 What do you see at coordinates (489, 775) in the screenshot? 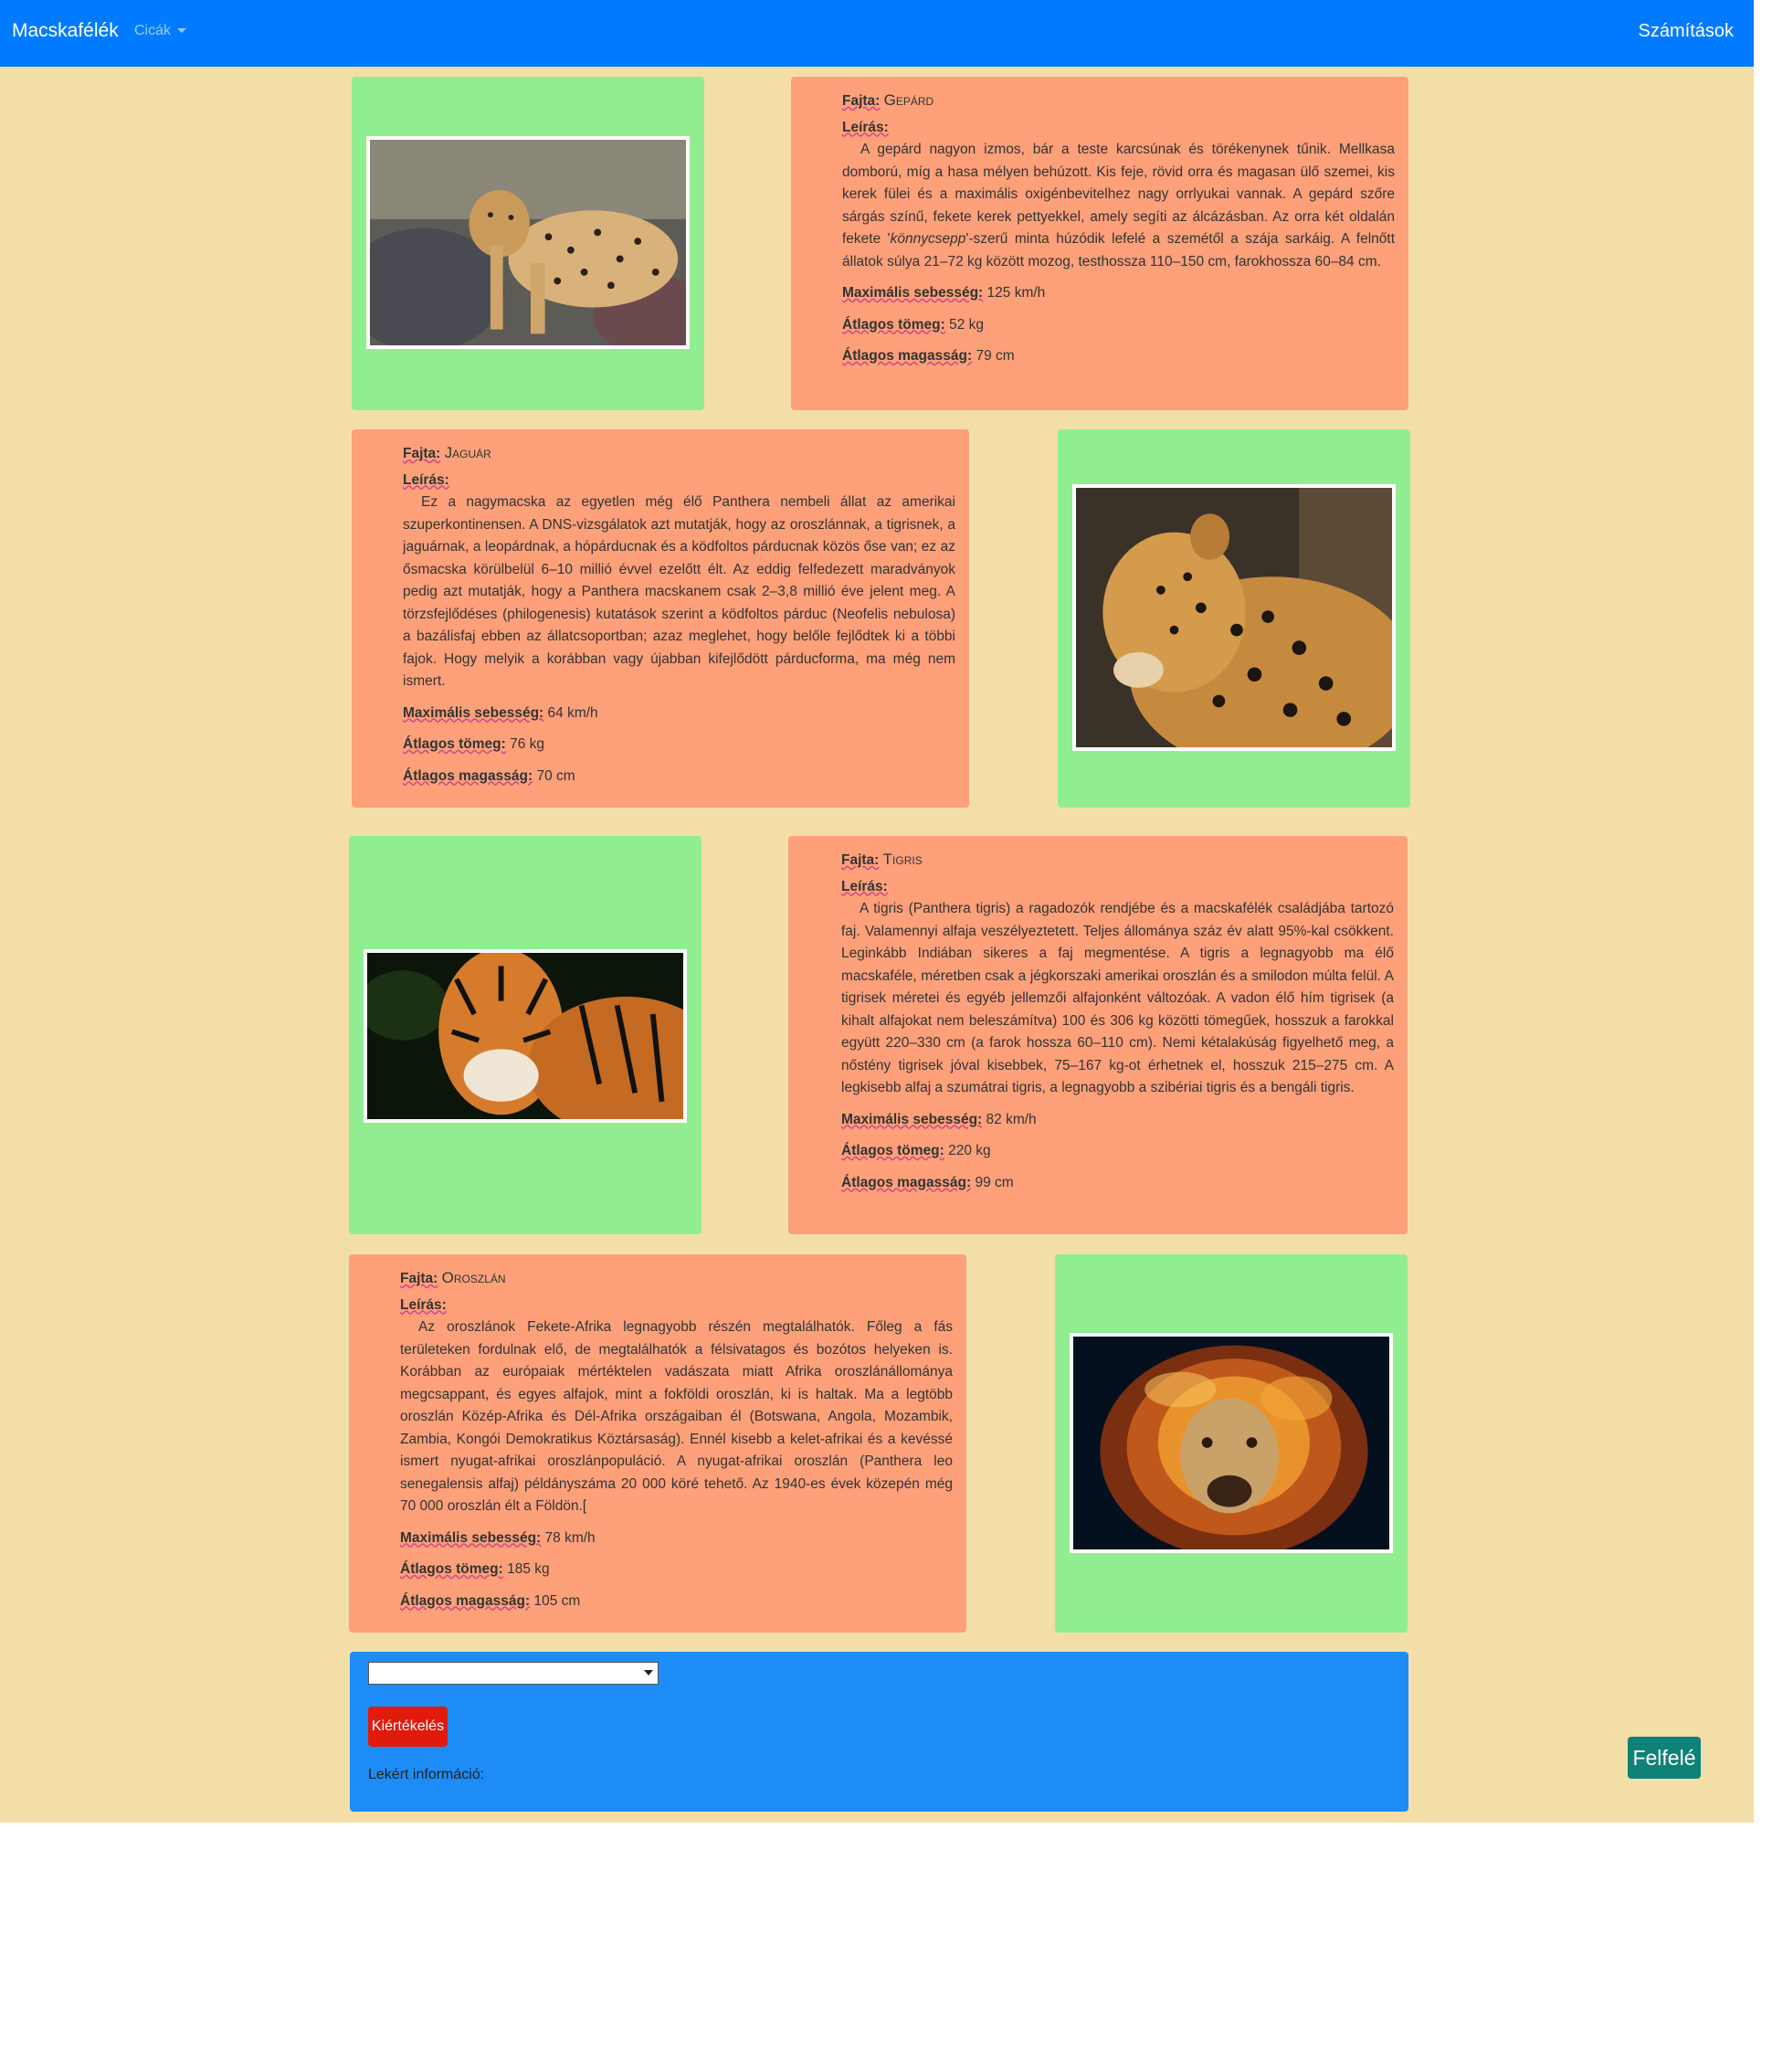
I see `jaguar-height: Átlagos magasság: 70 cm` at bounding box center [489, 775].